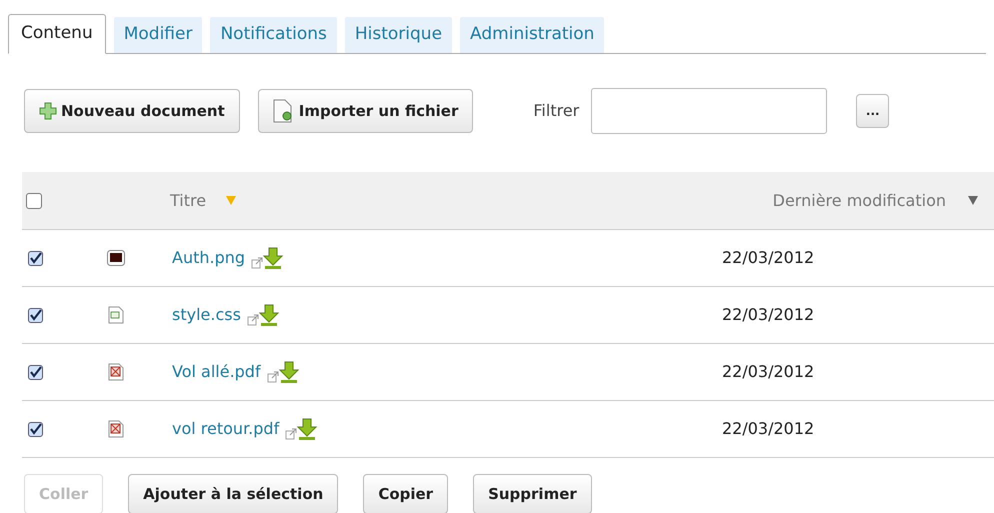  Describe the element at coordinates (556, 111) in the screenshot. I see `filter-label: Filtrer` at that location.